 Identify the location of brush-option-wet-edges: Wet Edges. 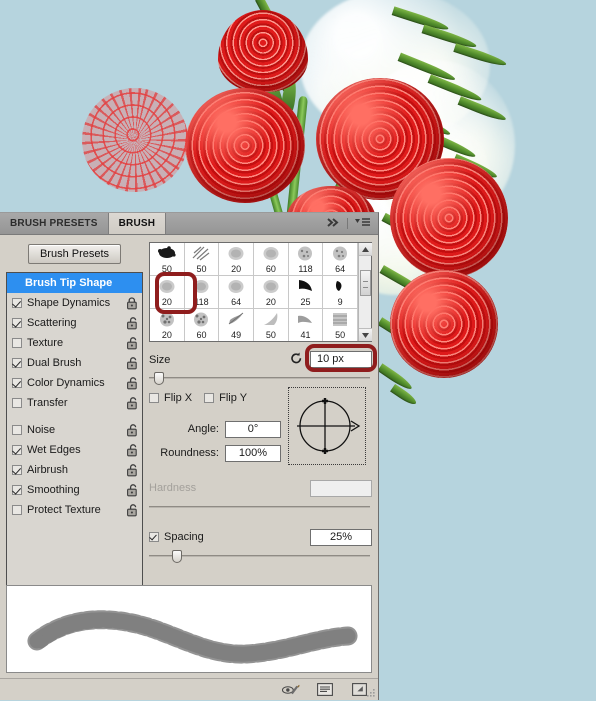
(74, 450).